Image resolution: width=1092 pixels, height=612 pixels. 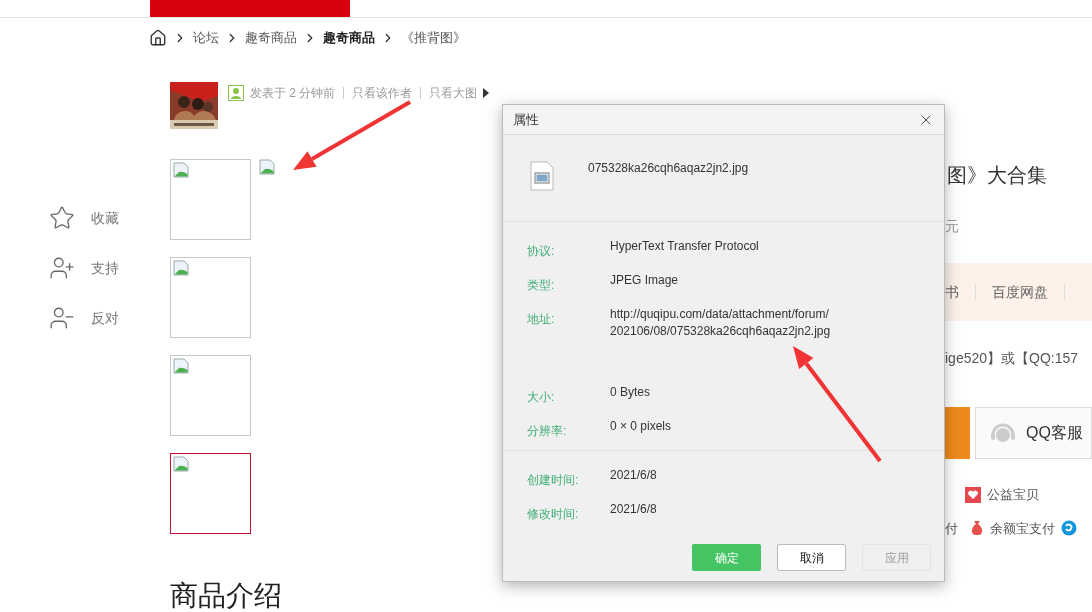 I want to click on property-label: 修改时间:, so click(x=553, y=514).